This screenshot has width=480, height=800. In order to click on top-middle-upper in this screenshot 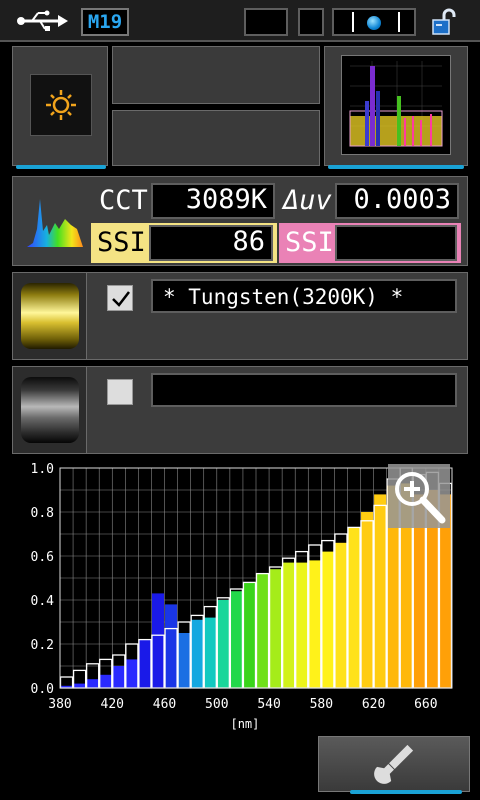, I will do `click(216, 75)`.